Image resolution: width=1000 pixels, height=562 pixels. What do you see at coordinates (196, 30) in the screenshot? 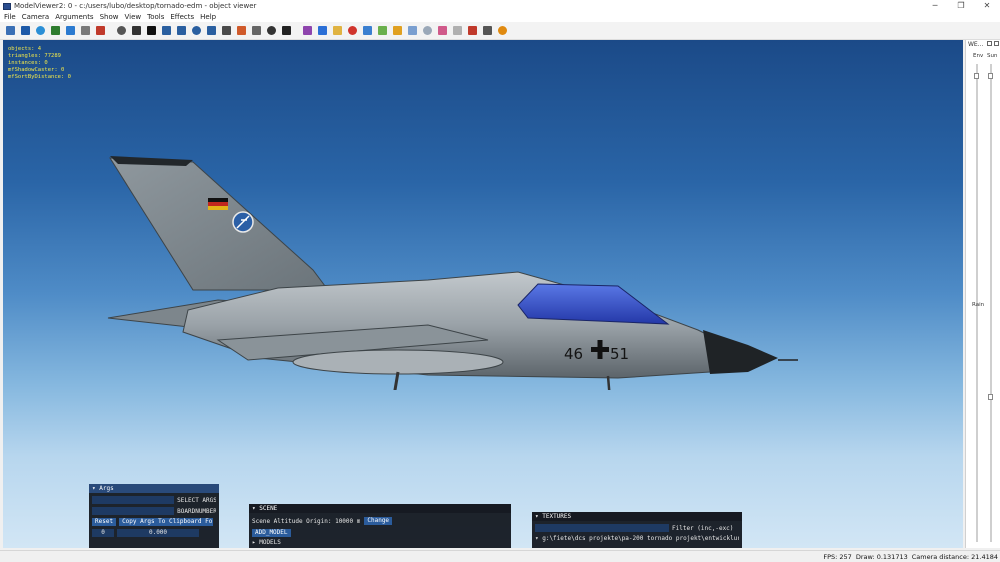
I see `light-icon` at bounding box center [196, 30].